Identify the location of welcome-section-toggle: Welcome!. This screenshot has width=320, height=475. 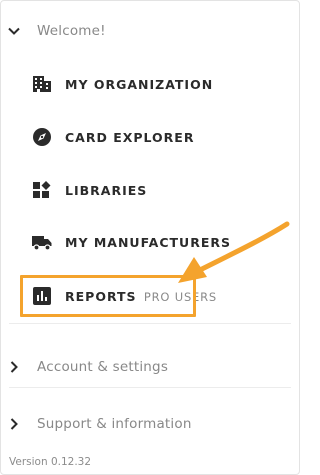
(146, 31).